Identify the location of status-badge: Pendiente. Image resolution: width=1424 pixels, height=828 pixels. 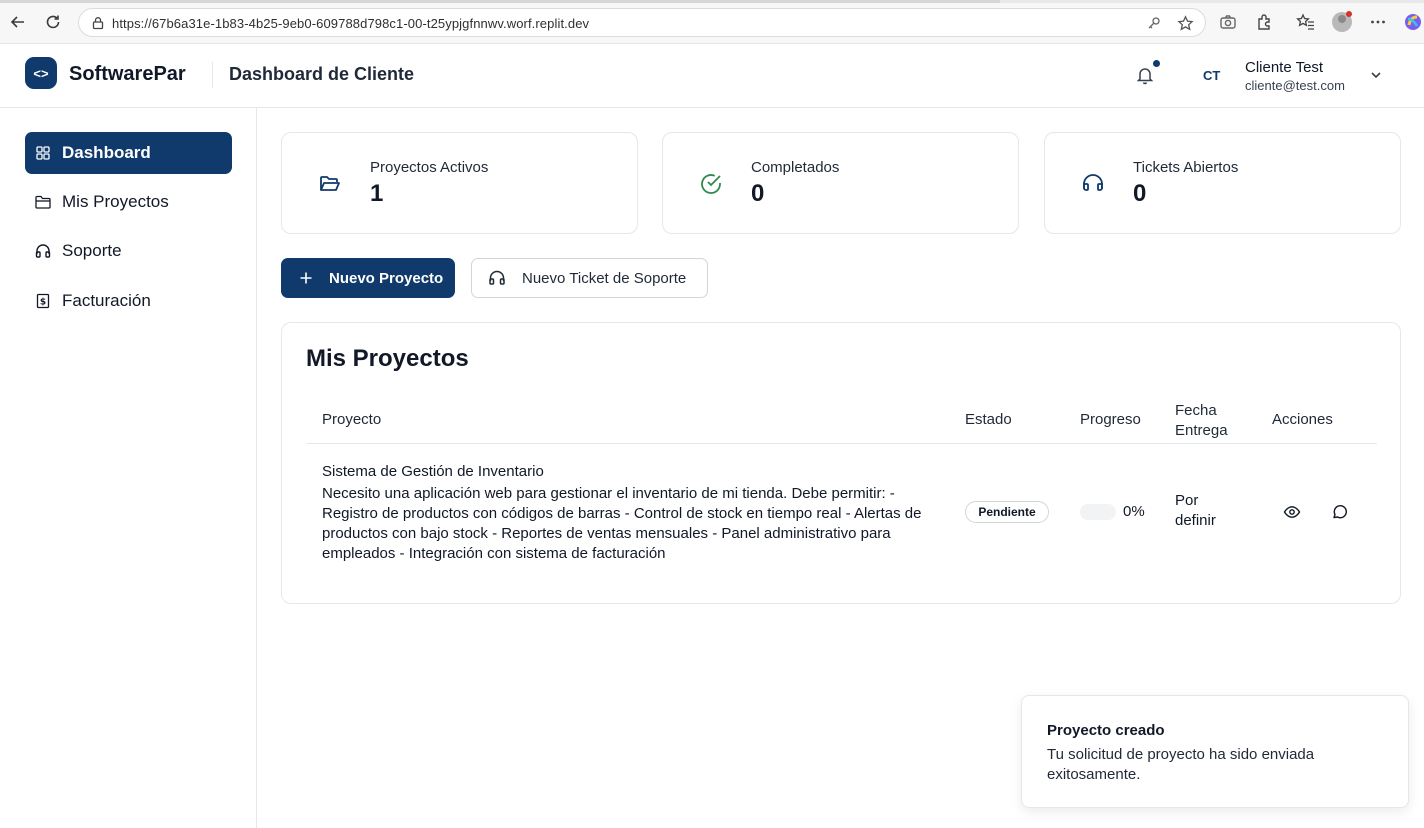
(1007, 512).